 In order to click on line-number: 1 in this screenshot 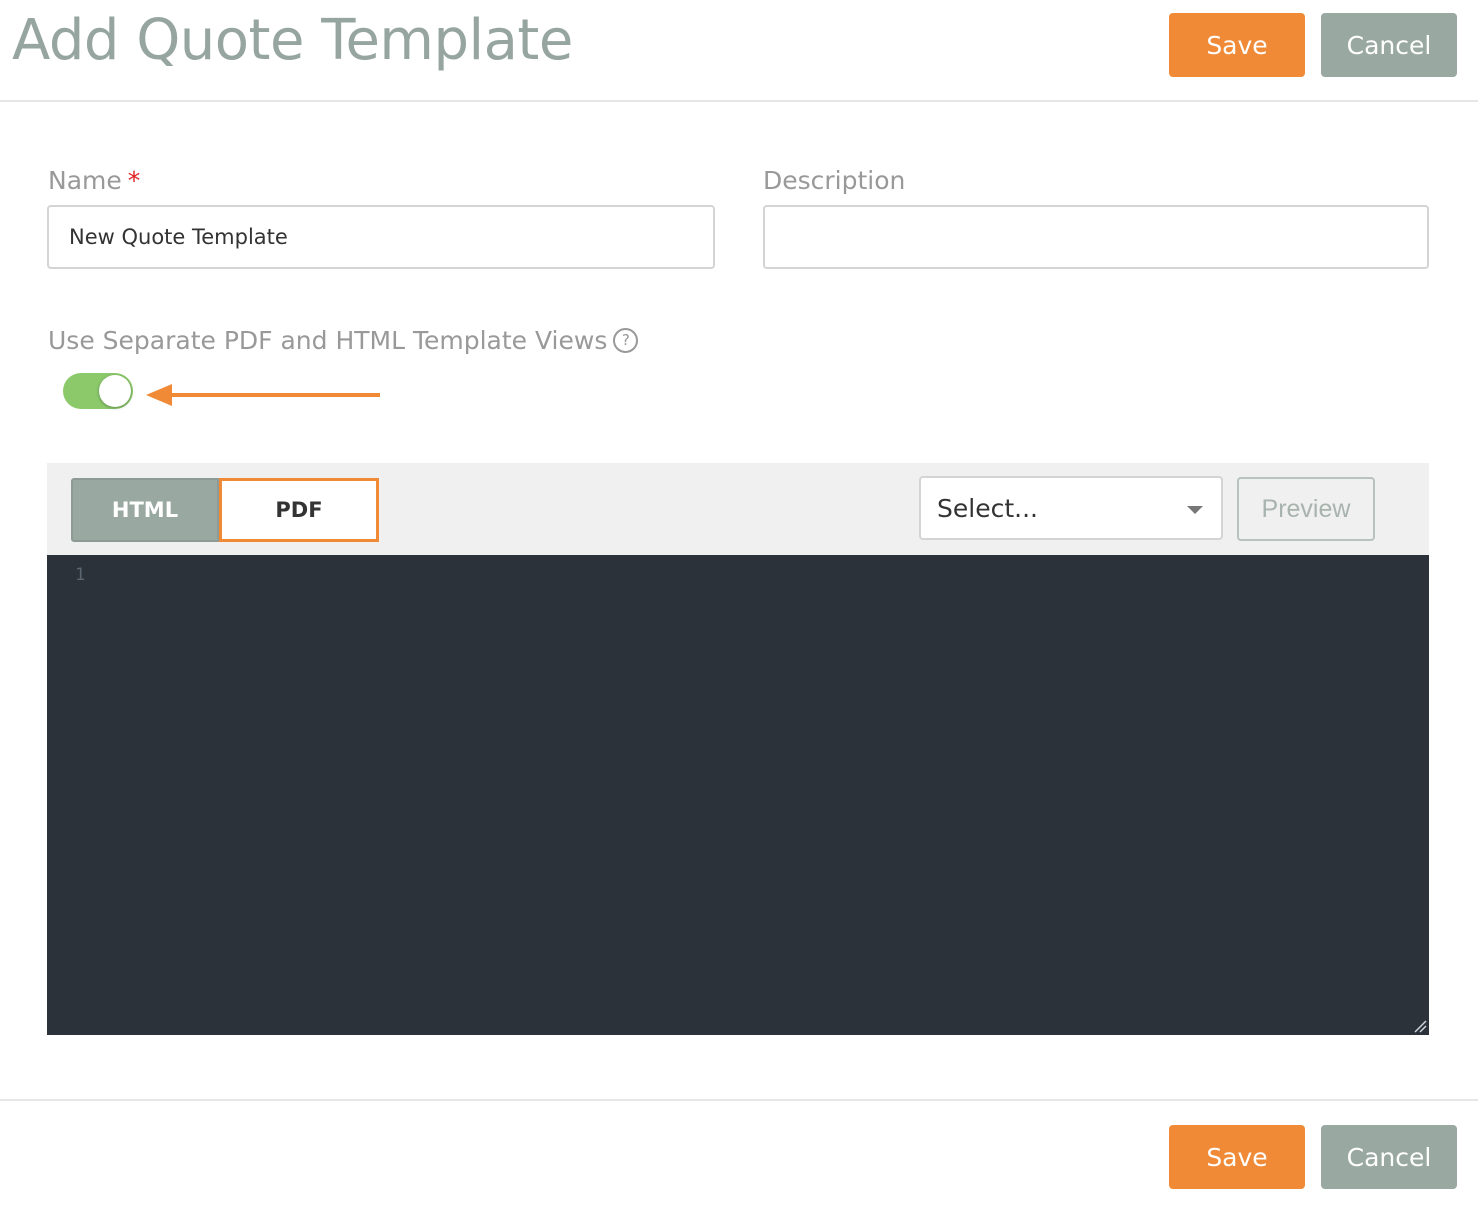, I will do `click(80, 575)`.